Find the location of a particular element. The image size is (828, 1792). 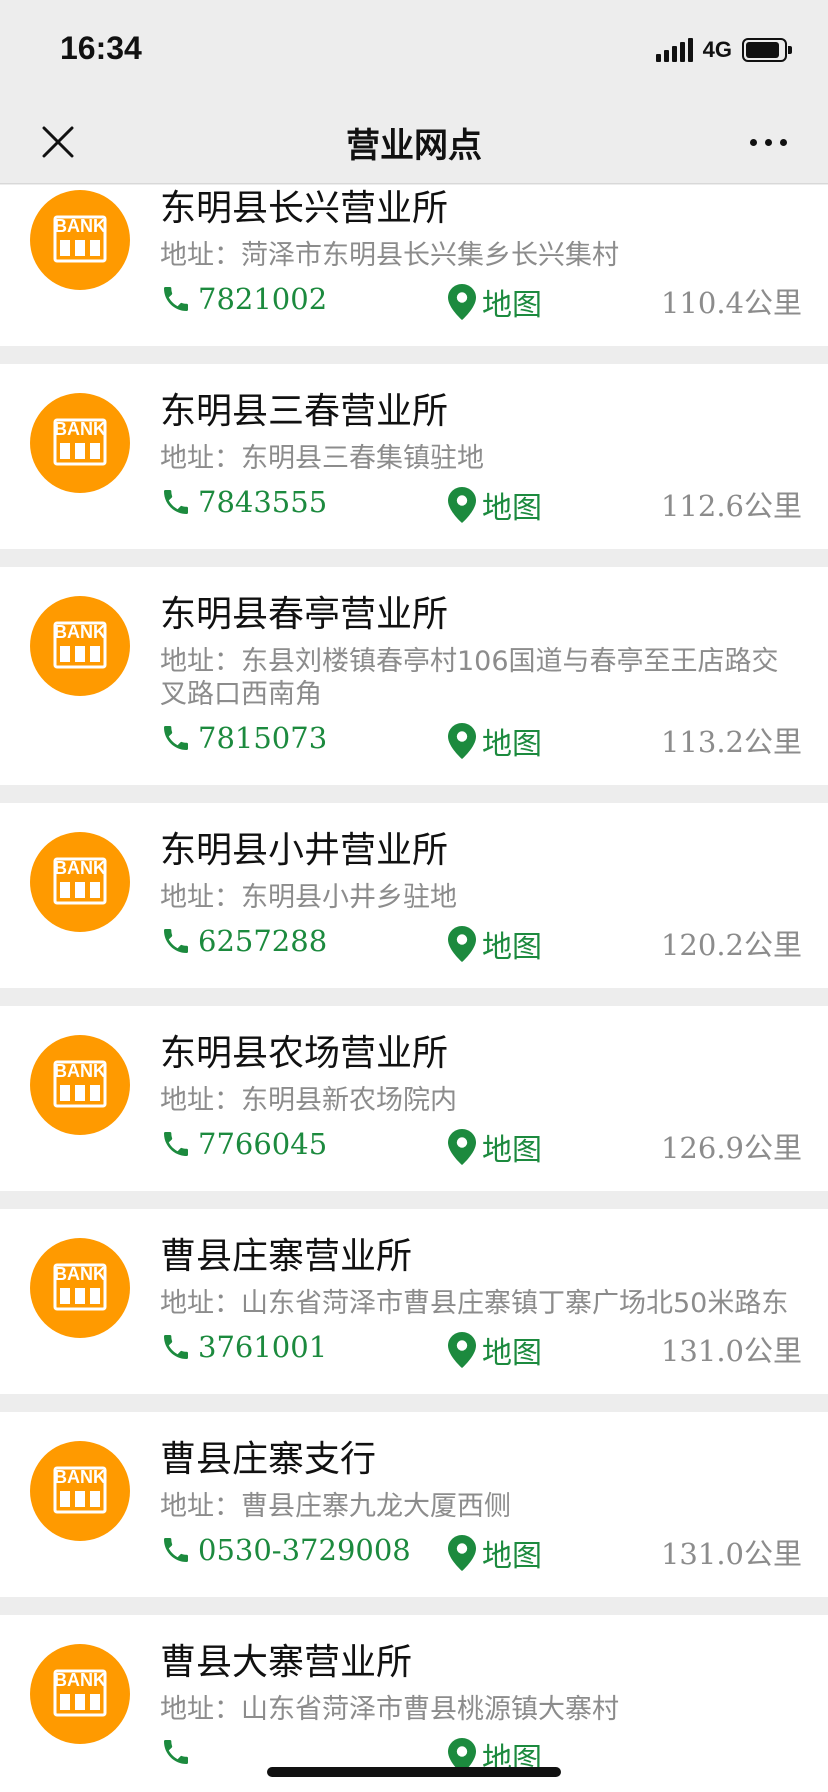

distance-text: 113.2公里 is located at coordinates (731, 742).